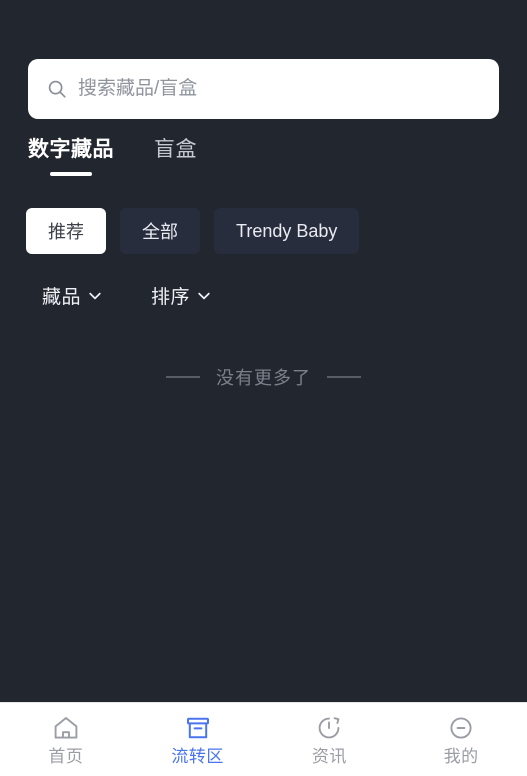 The image size is (527, 776). I want to click on search-input, so click(279, 89).